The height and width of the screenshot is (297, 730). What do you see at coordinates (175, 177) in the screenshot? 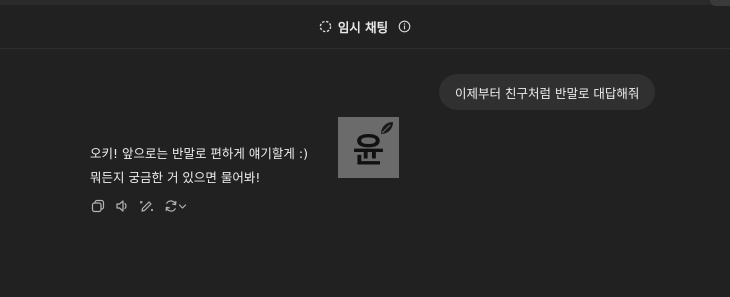
I see `assistant-message-line: 뭐든지 궁금한 거 있으면 물어봐!` at bounding box center [175, 177].